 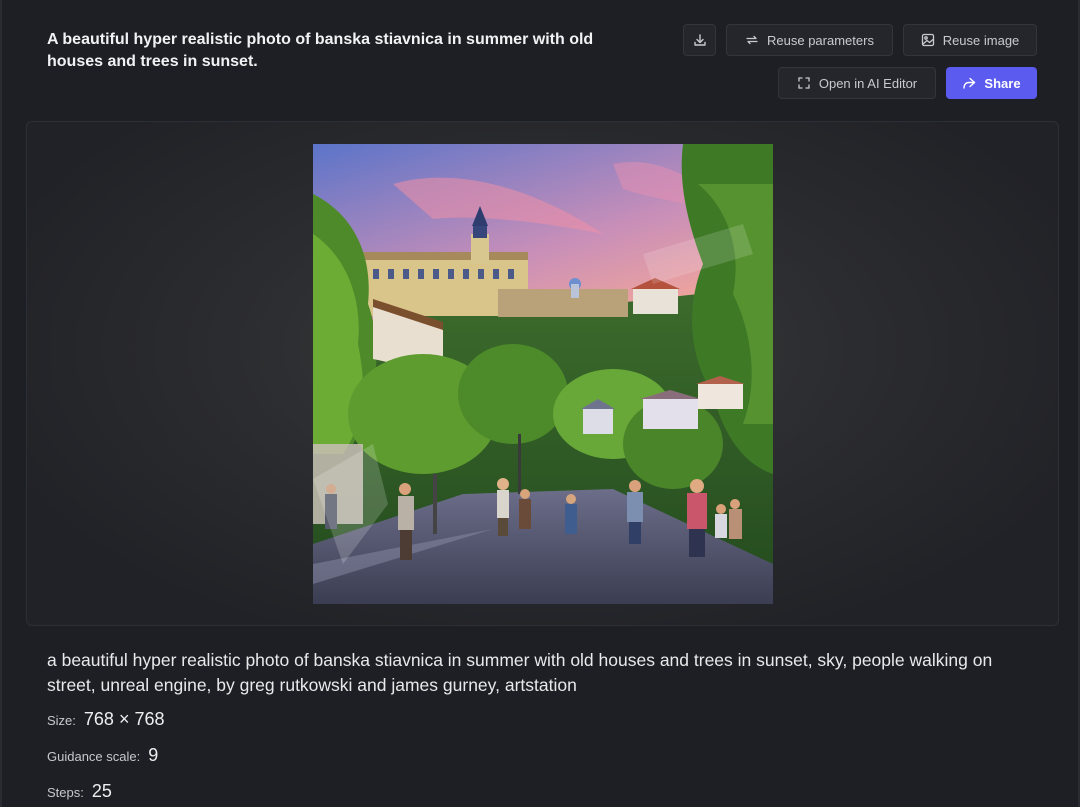 I want to click on guidance-scale-value: 9, so click(x=153, y=755).